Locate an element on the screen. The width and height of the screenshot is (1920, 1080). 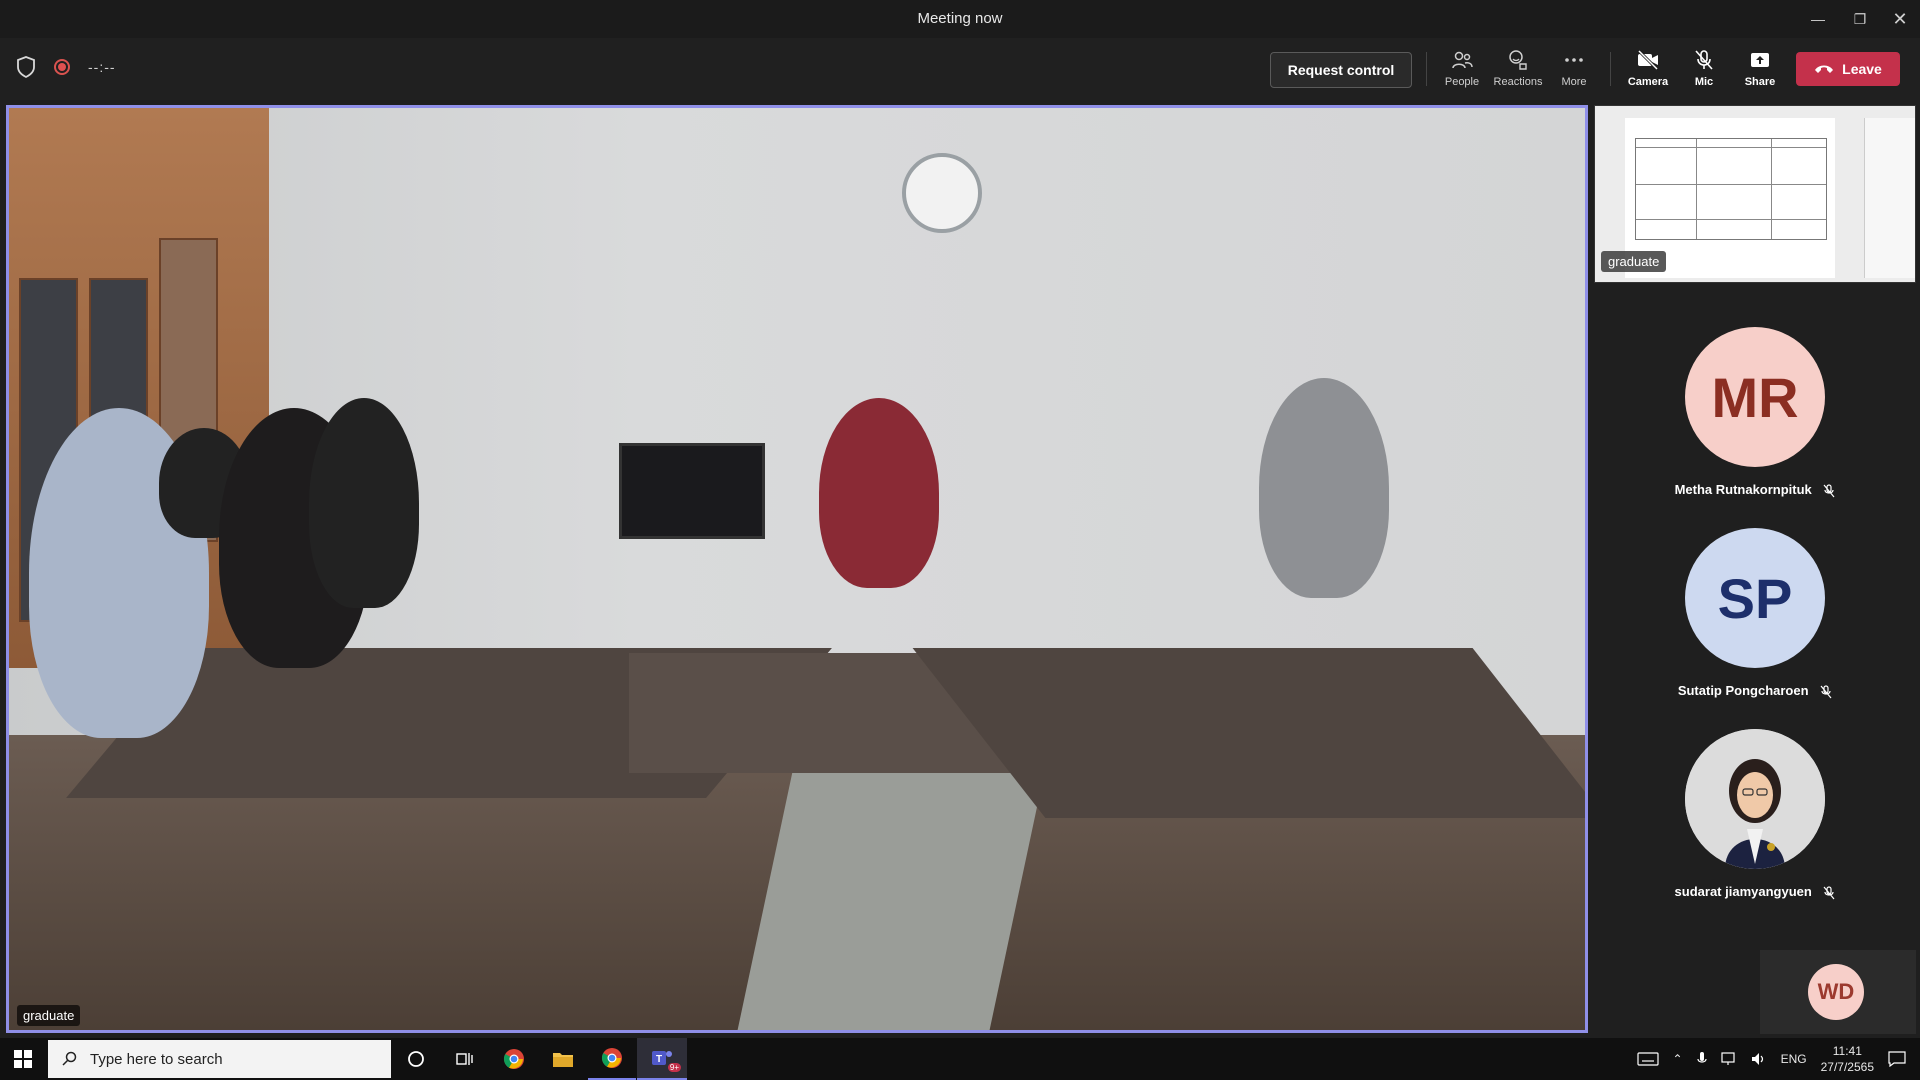
participant-tile: SP Sutatip Pongcharoen is located at coordinates (1755, 628).